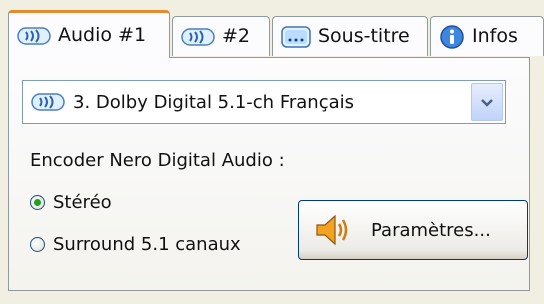 The height and width of the screenshot is (304, 544). I want to click on select-value: 3. Dolby Digital 5.1-ch Français, so click(192, 102).